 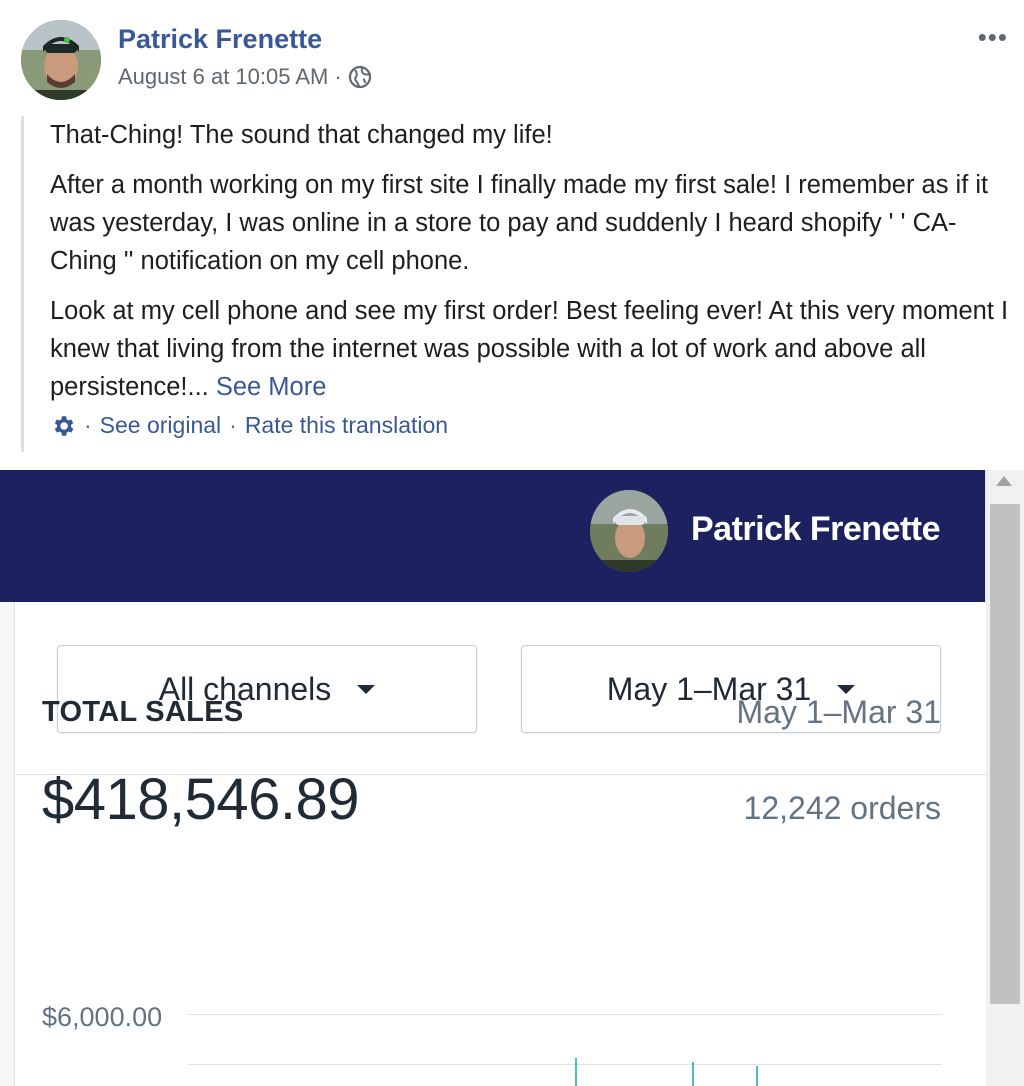 I want to click on scroll-thumb, so click(x=1005, y=754).